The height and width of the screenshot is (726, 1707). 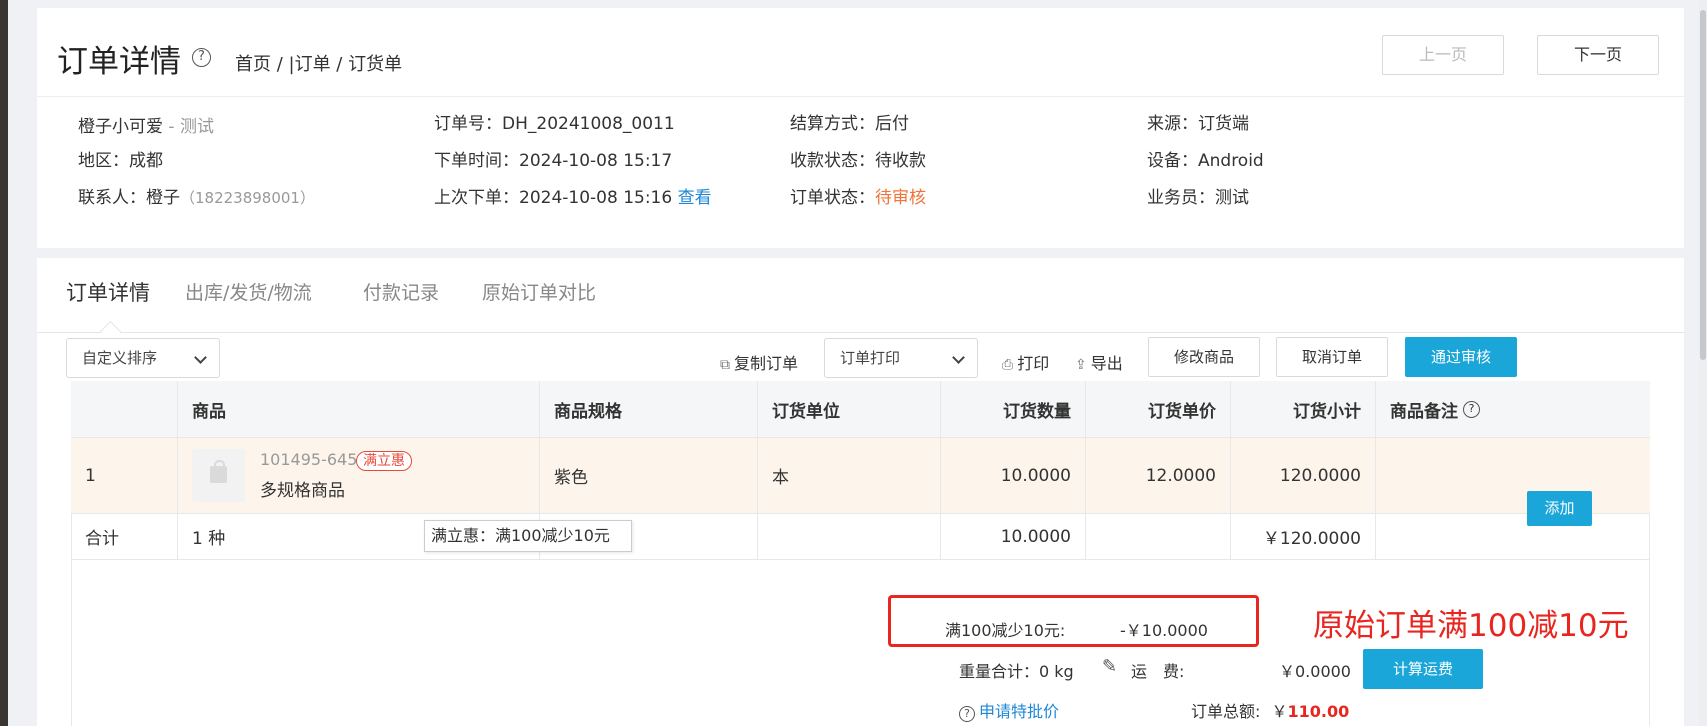 What do you see at coordinates (1198, 198) in the screenshot?
I see `salesperson: 业务员：测试` at bounding box center [1198, 198].